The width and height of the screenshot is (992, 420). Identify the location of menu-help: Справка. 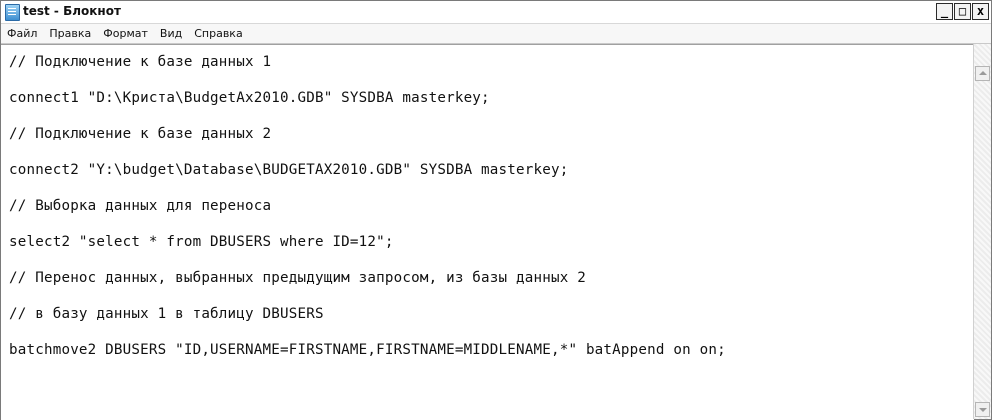
(218, 33).